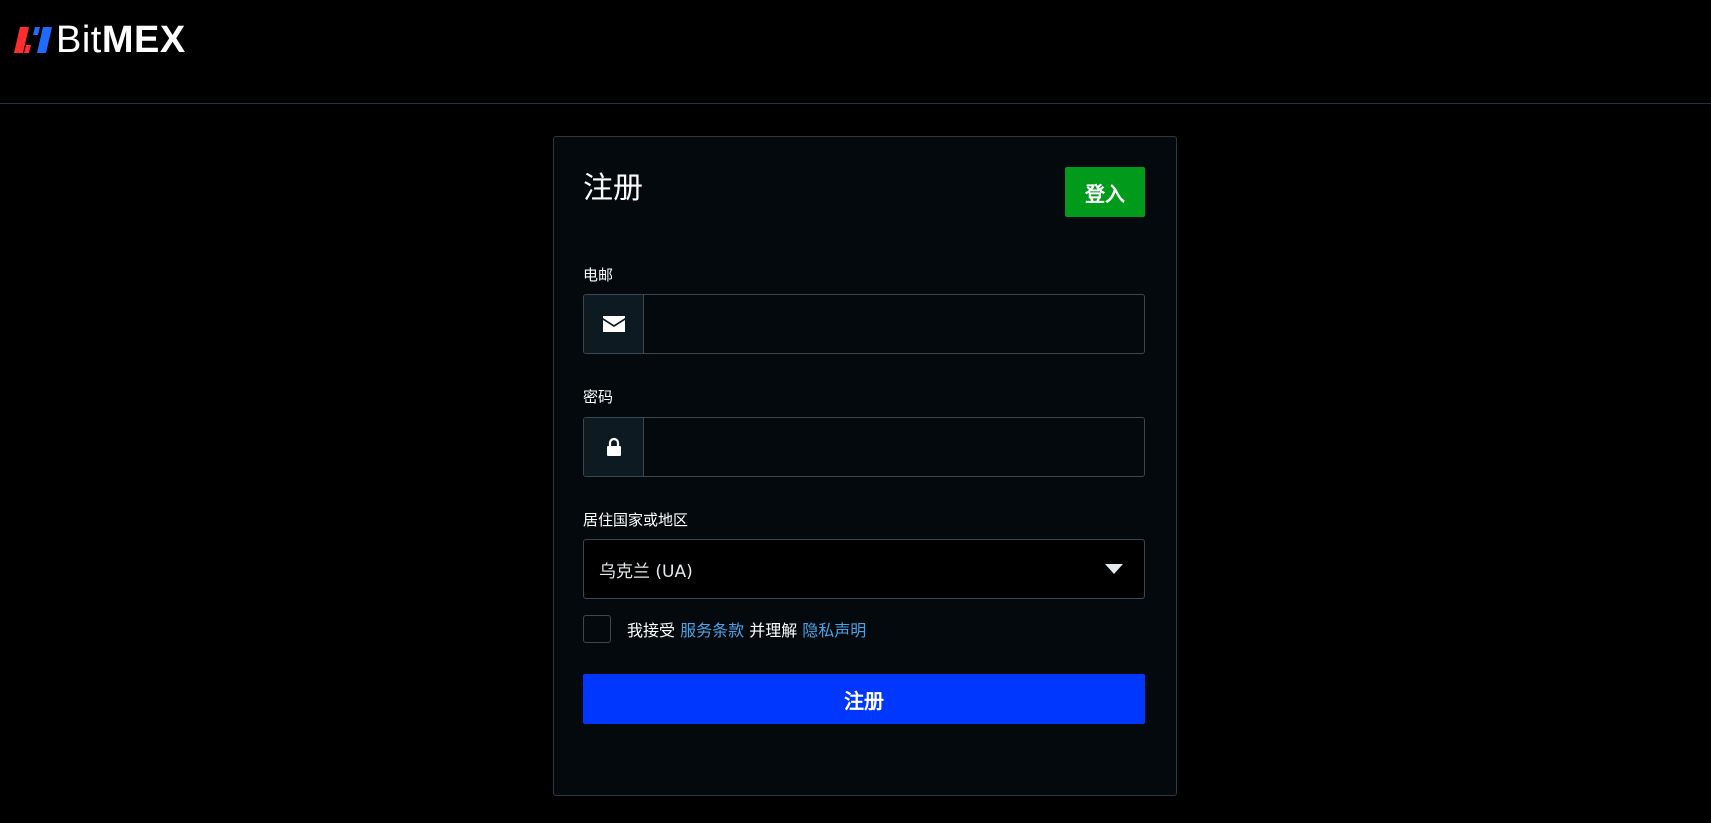 This screenshot has height=823, width=1711. What do you see at coordinates (894, 324) in the screenshot?
I see `email-field` at bounding box center [894, 324].